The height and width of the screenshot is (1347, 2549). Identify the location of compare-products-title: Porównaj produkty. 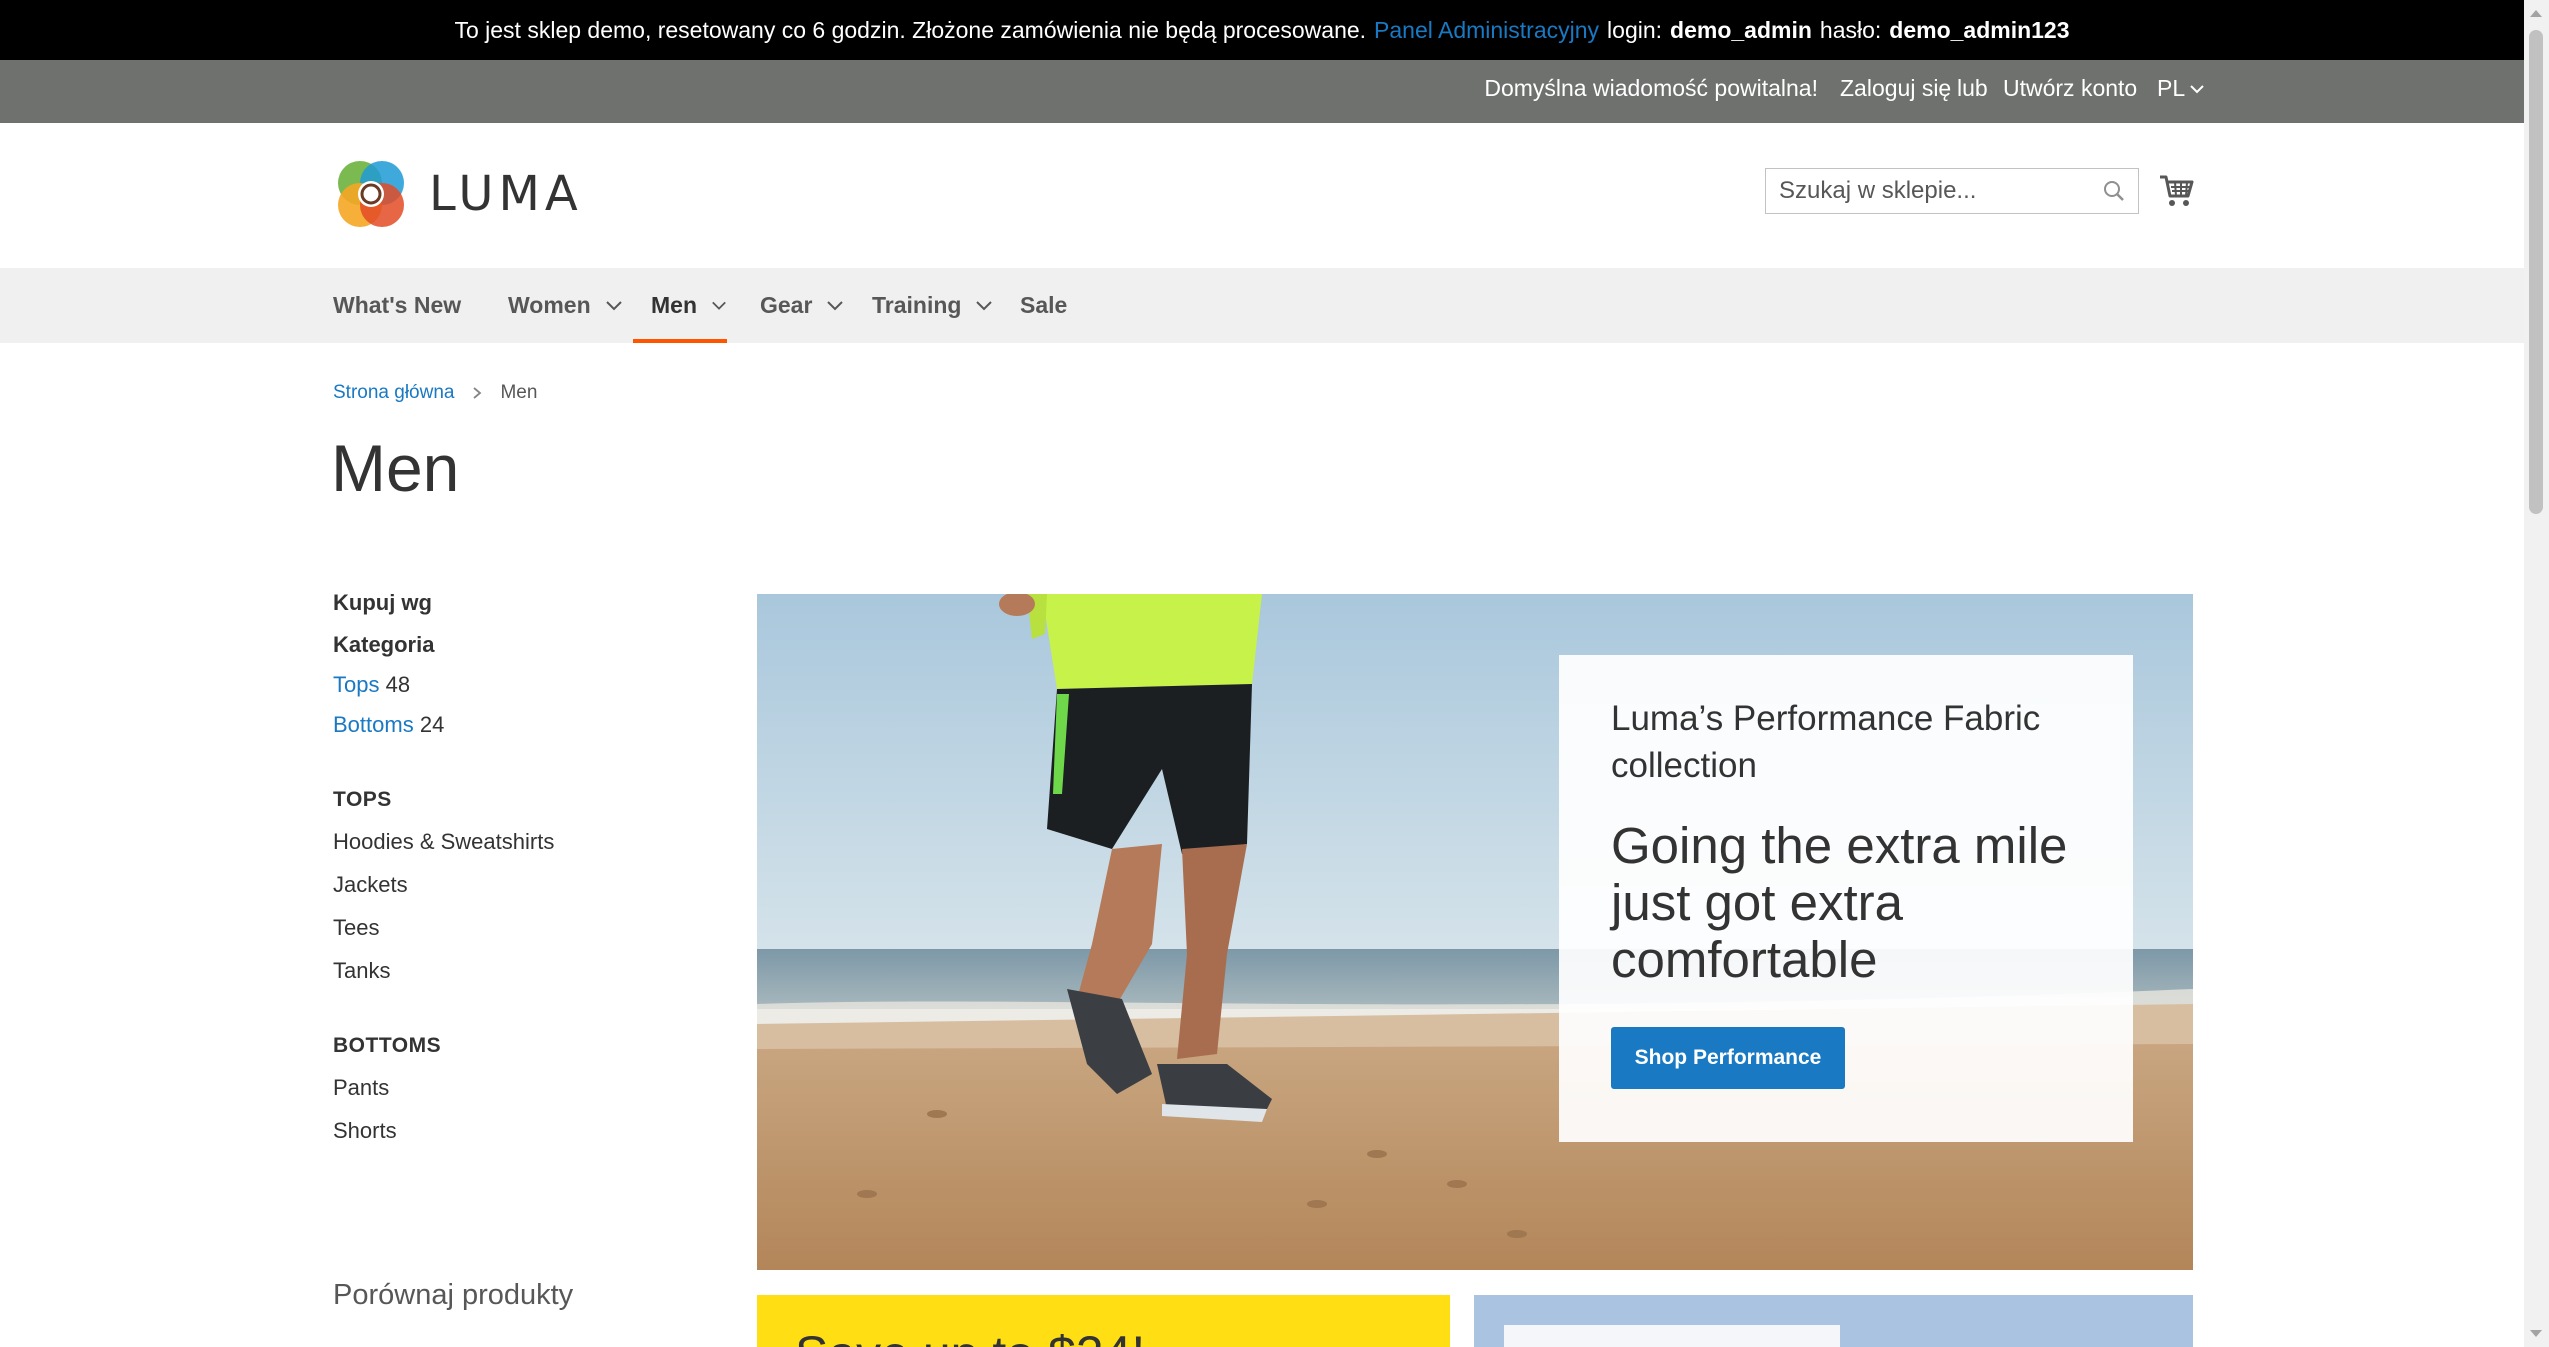
(453, 1295).